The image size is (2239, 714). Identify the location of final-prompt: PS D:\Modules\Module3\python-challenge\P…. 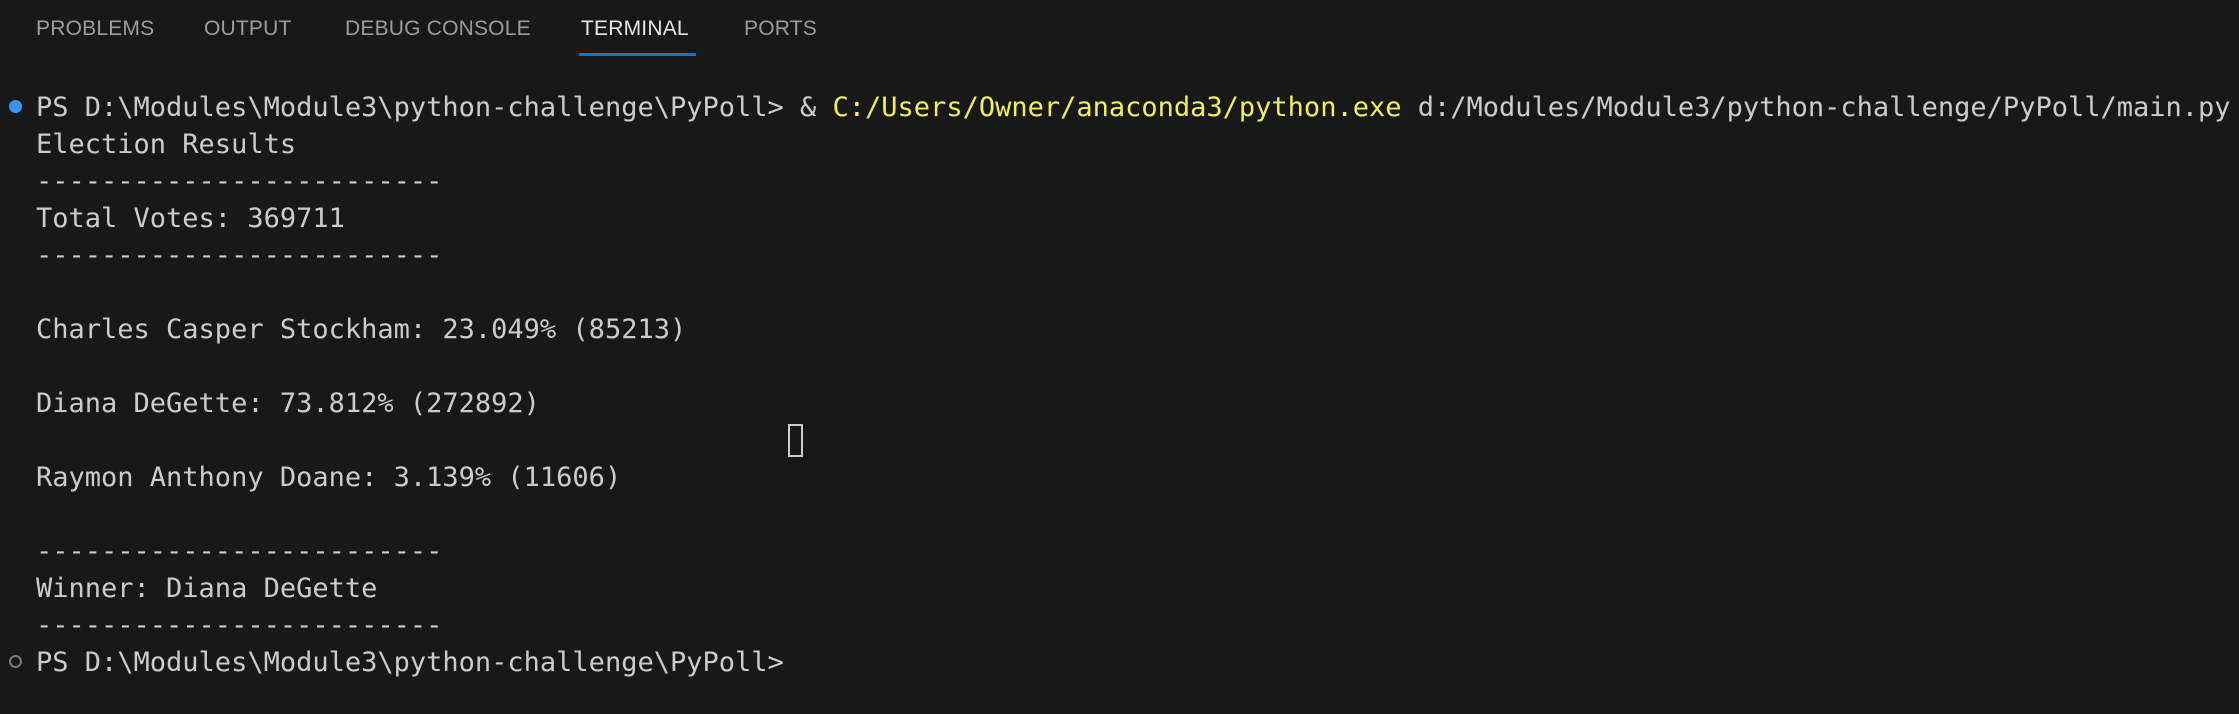
(410, 662).